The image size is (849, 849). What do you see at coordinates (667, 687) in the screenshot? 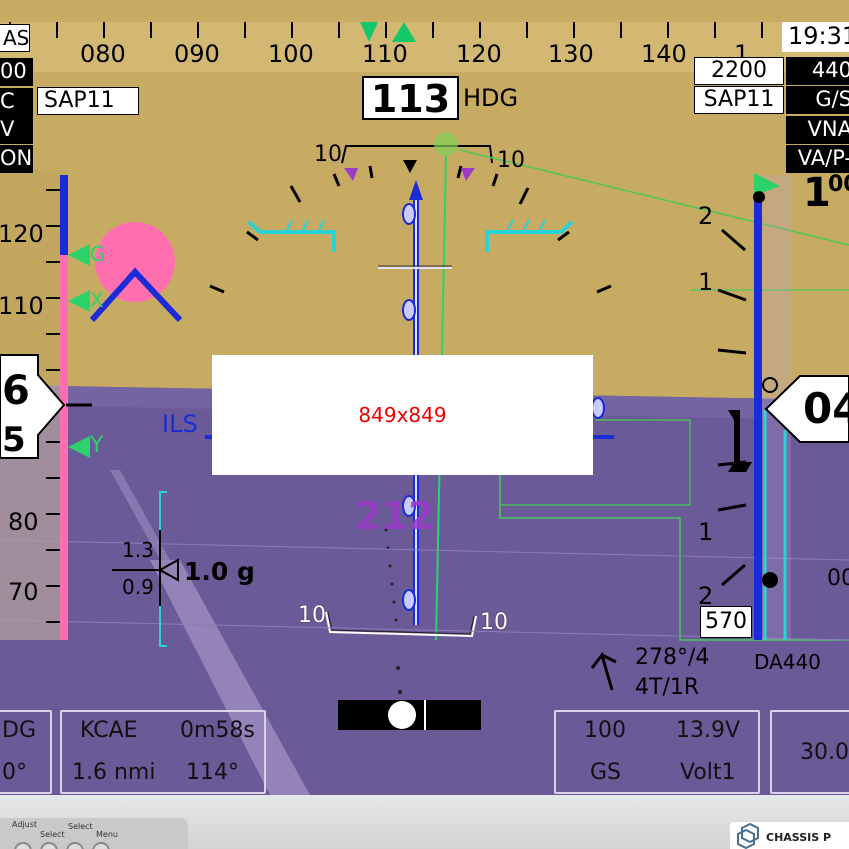
I see `wind-runway: 4T/1R` at bounding box center [667, 687].